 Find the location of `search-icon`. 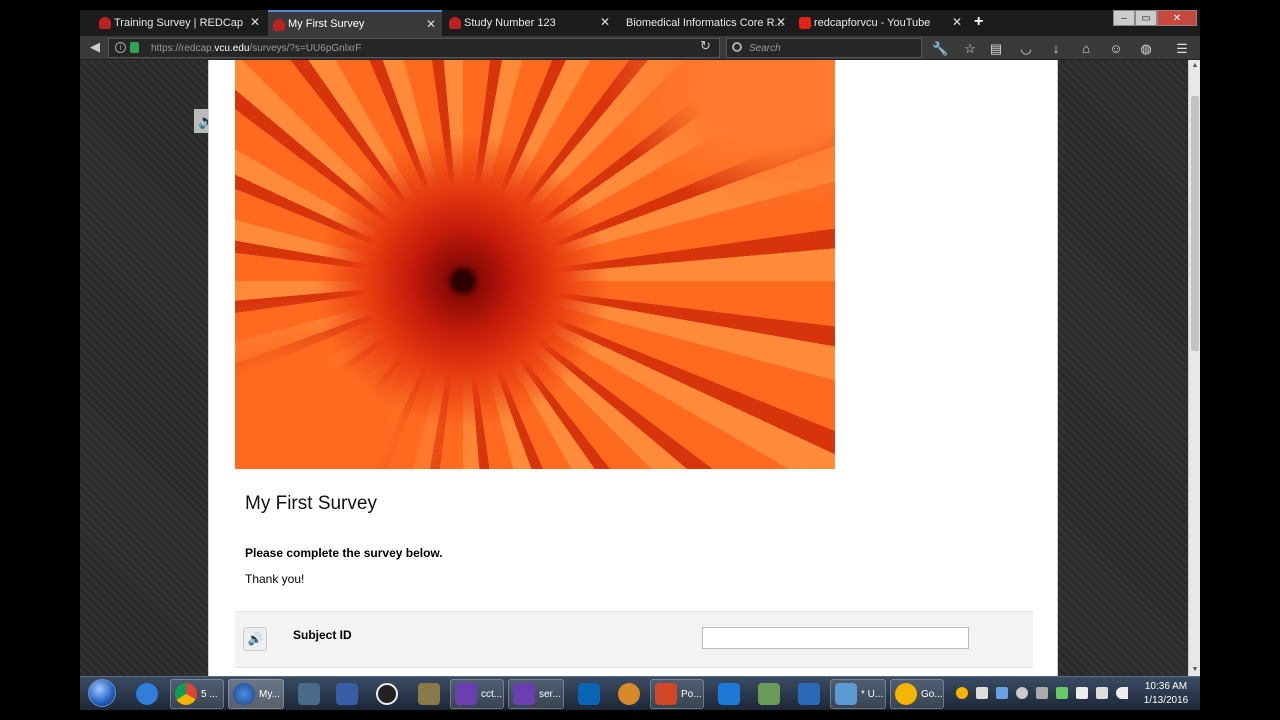

search-icon is located at coordinates (737, 47).